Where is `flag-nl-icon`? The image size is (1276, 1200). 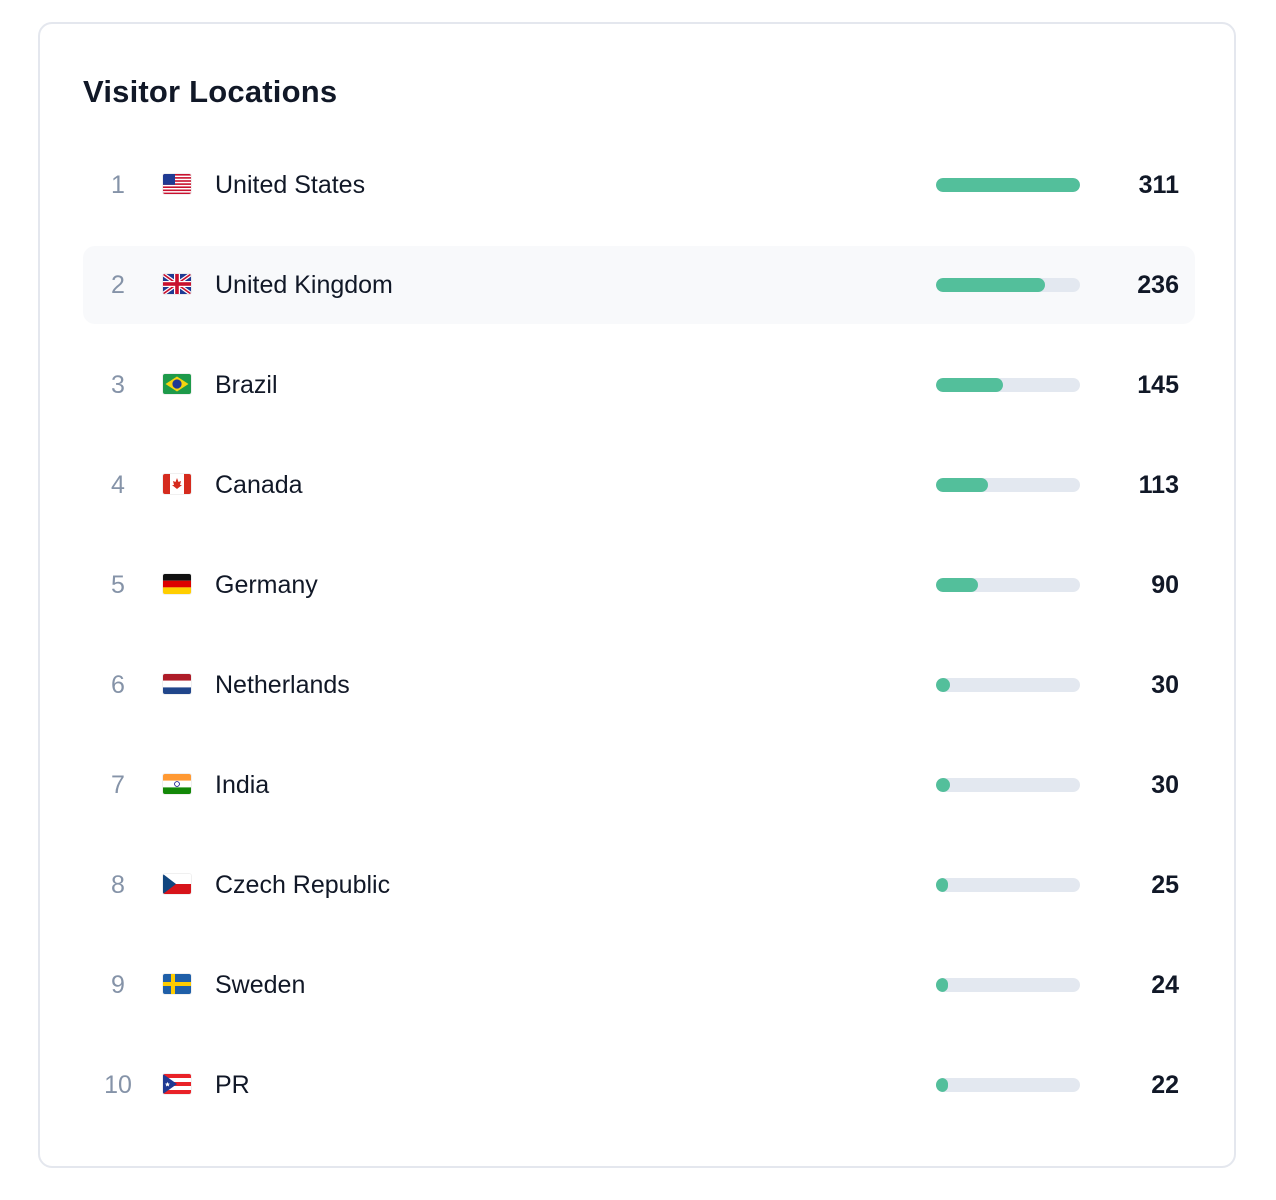
flag-nl-icon is located at coordinates (177, 684).